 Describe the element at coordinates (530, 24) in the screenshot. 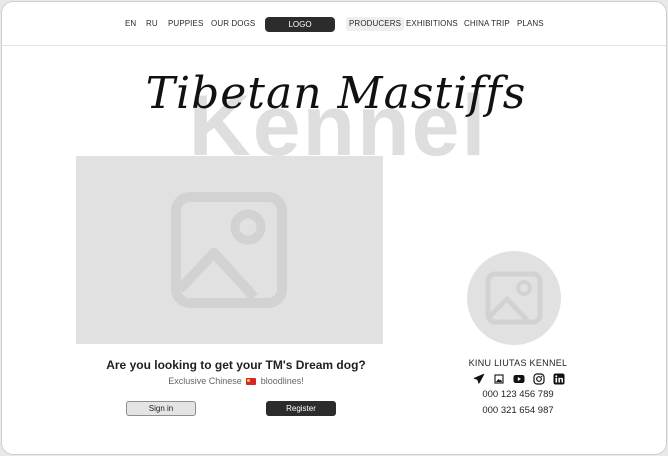

I see `nav-plans: PLANS` at that location.